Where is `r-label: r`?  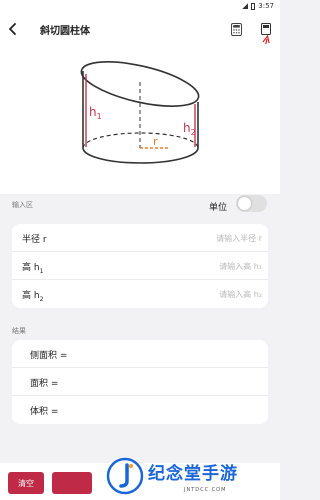 r-label: r is located at coordinates (155, 141).